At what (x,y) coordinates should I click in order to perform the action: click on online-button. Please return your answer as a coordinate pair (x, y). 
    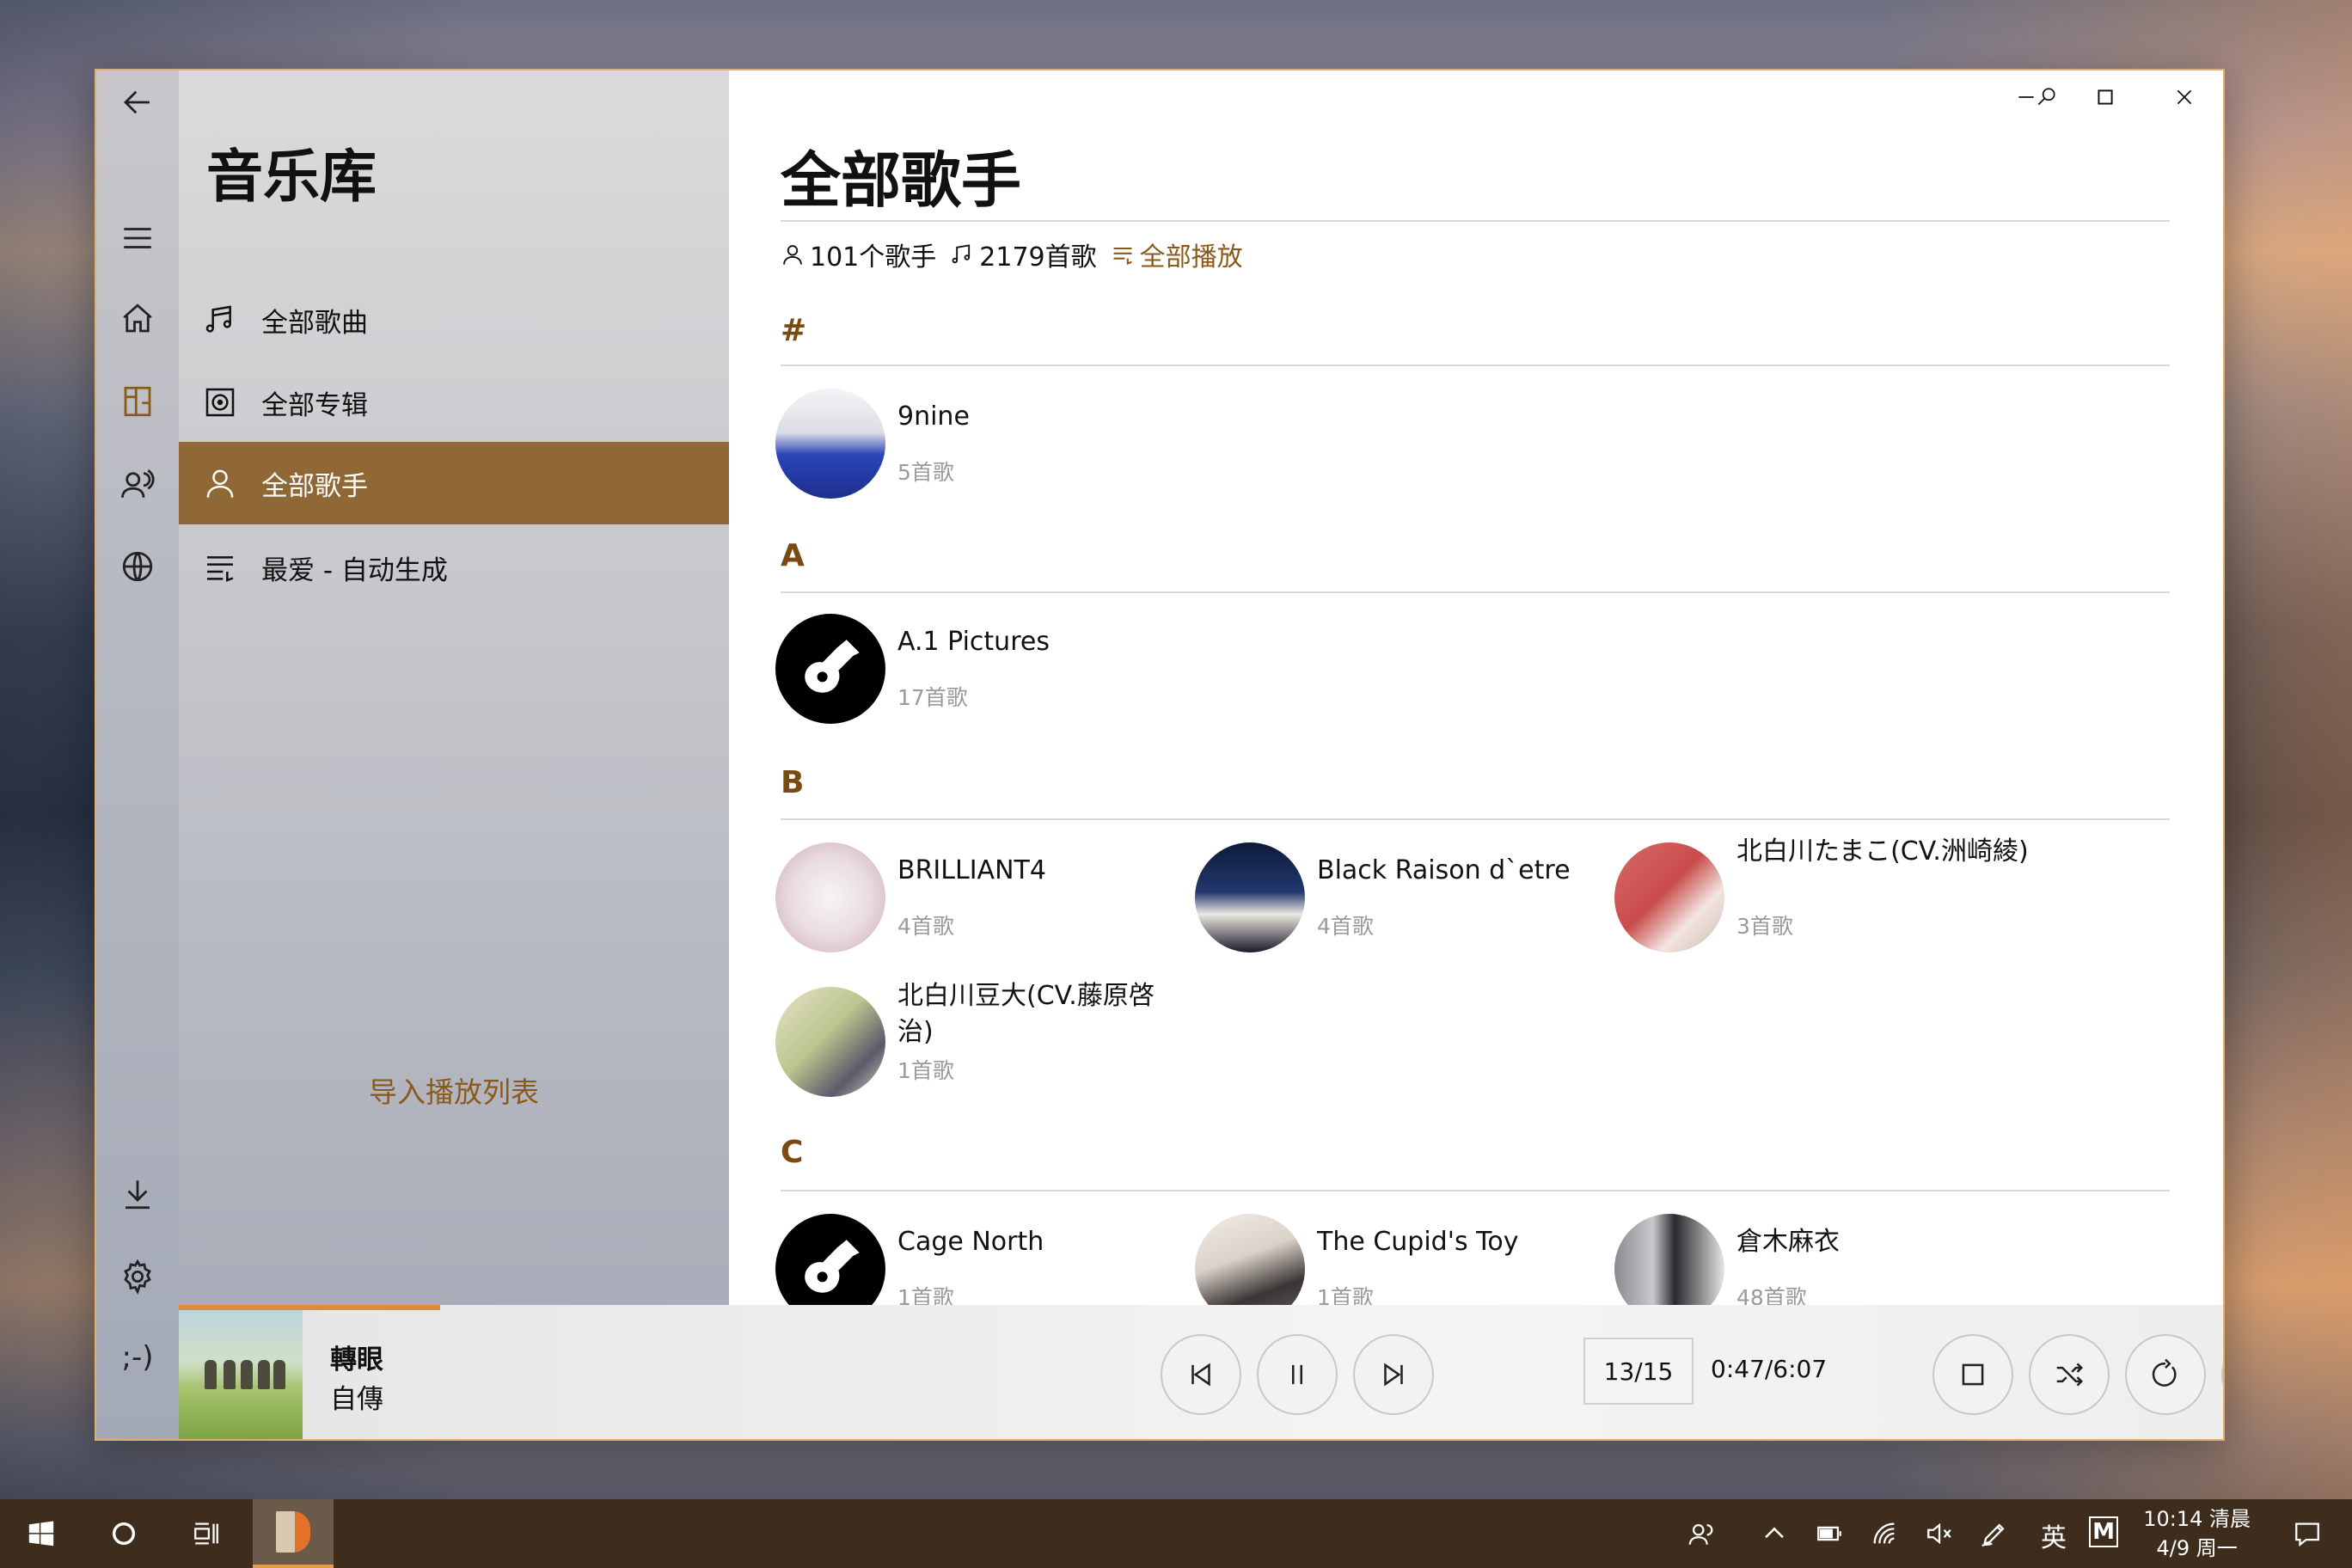
    Looking at the image, I should click on (137, 566).